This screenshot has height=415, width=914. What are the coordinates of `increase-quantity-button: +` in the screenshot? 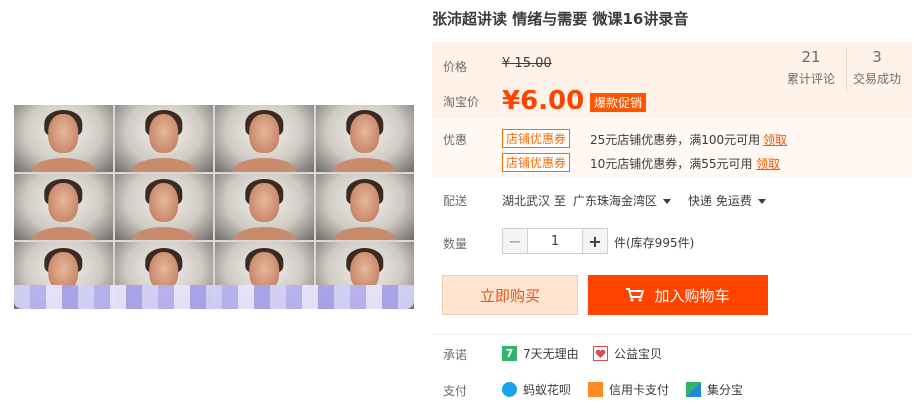 It's located at (595, 241).